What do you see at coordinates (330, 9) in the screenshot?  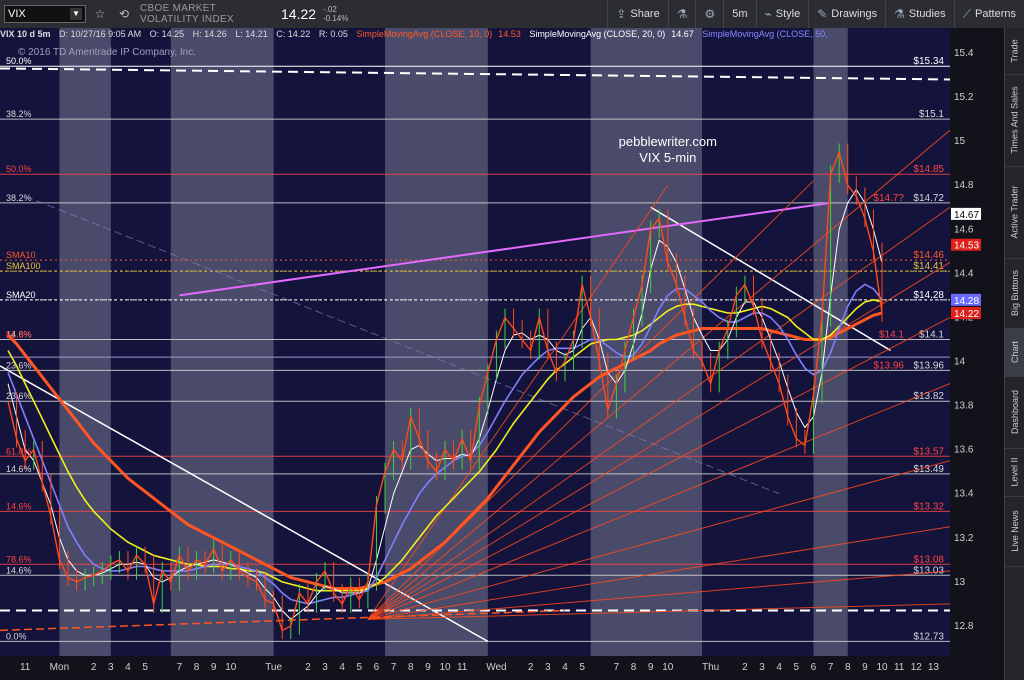 I see `change-value: -.02` at bounding box center [330, 9].